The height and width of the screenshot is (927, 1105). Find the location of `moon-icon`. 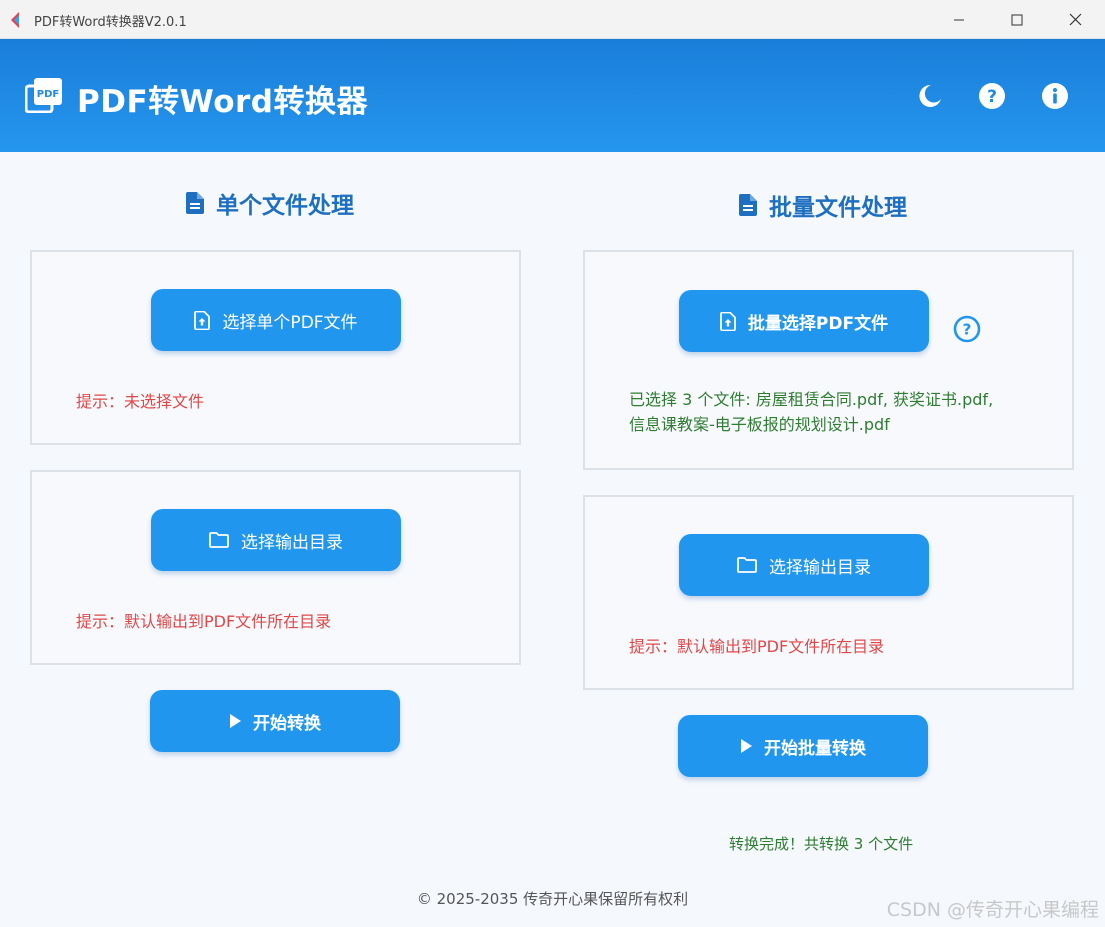

moon-icon is located at coordinates (930, 95).